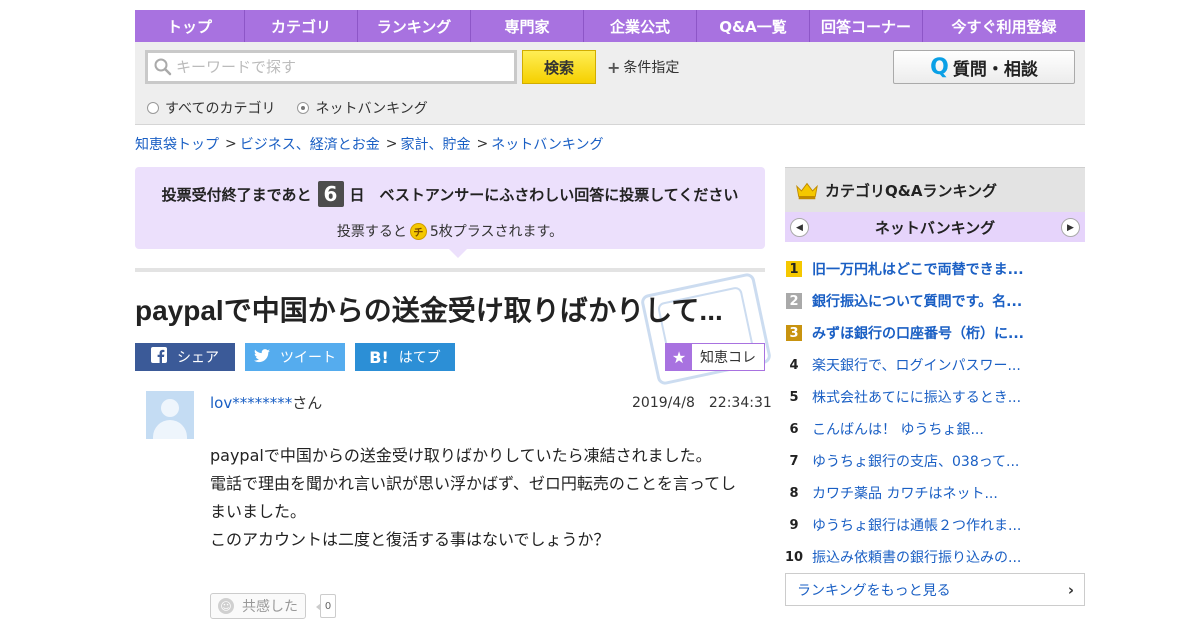 This screenshot has width=1200, height=630. Describe the element at coordinates (371, 109) in the screenshot. I see `scope-category-label: ネットバンキング` at that location.